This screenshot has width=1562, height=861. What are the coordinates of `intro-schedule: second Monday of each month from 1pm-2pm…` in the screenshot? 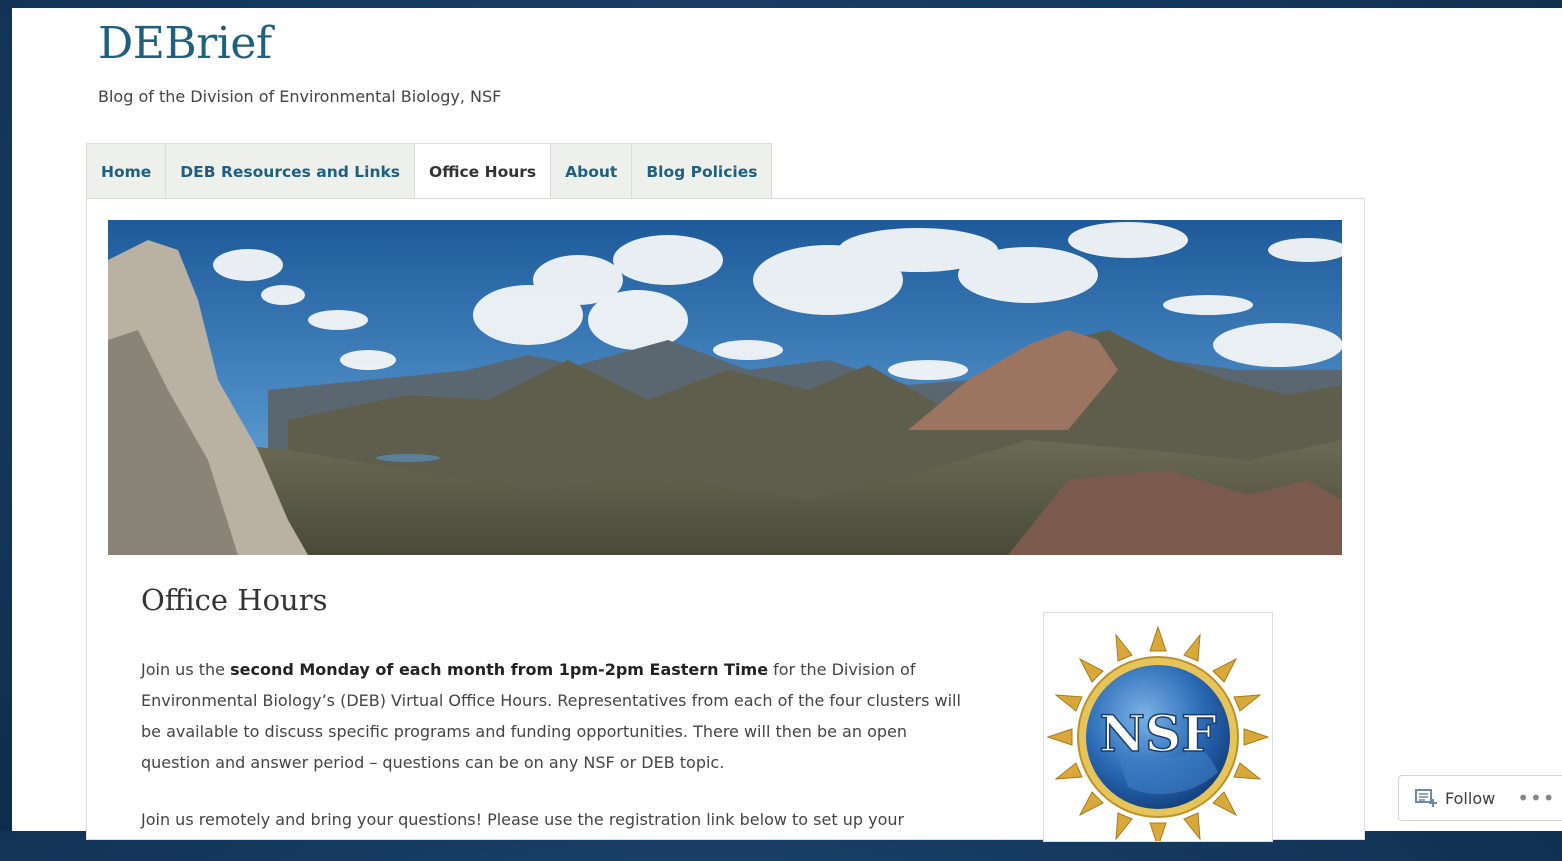 It's located at (499, 669).